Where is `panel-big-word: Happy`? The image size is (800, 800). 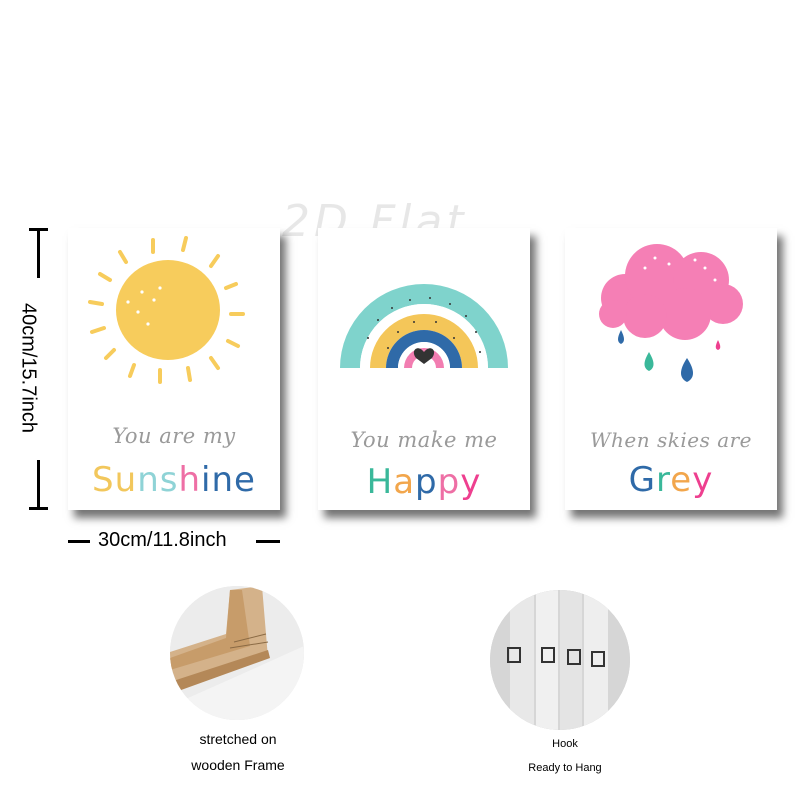 panel-big-word: Happy is located at coordinates (424, 482).